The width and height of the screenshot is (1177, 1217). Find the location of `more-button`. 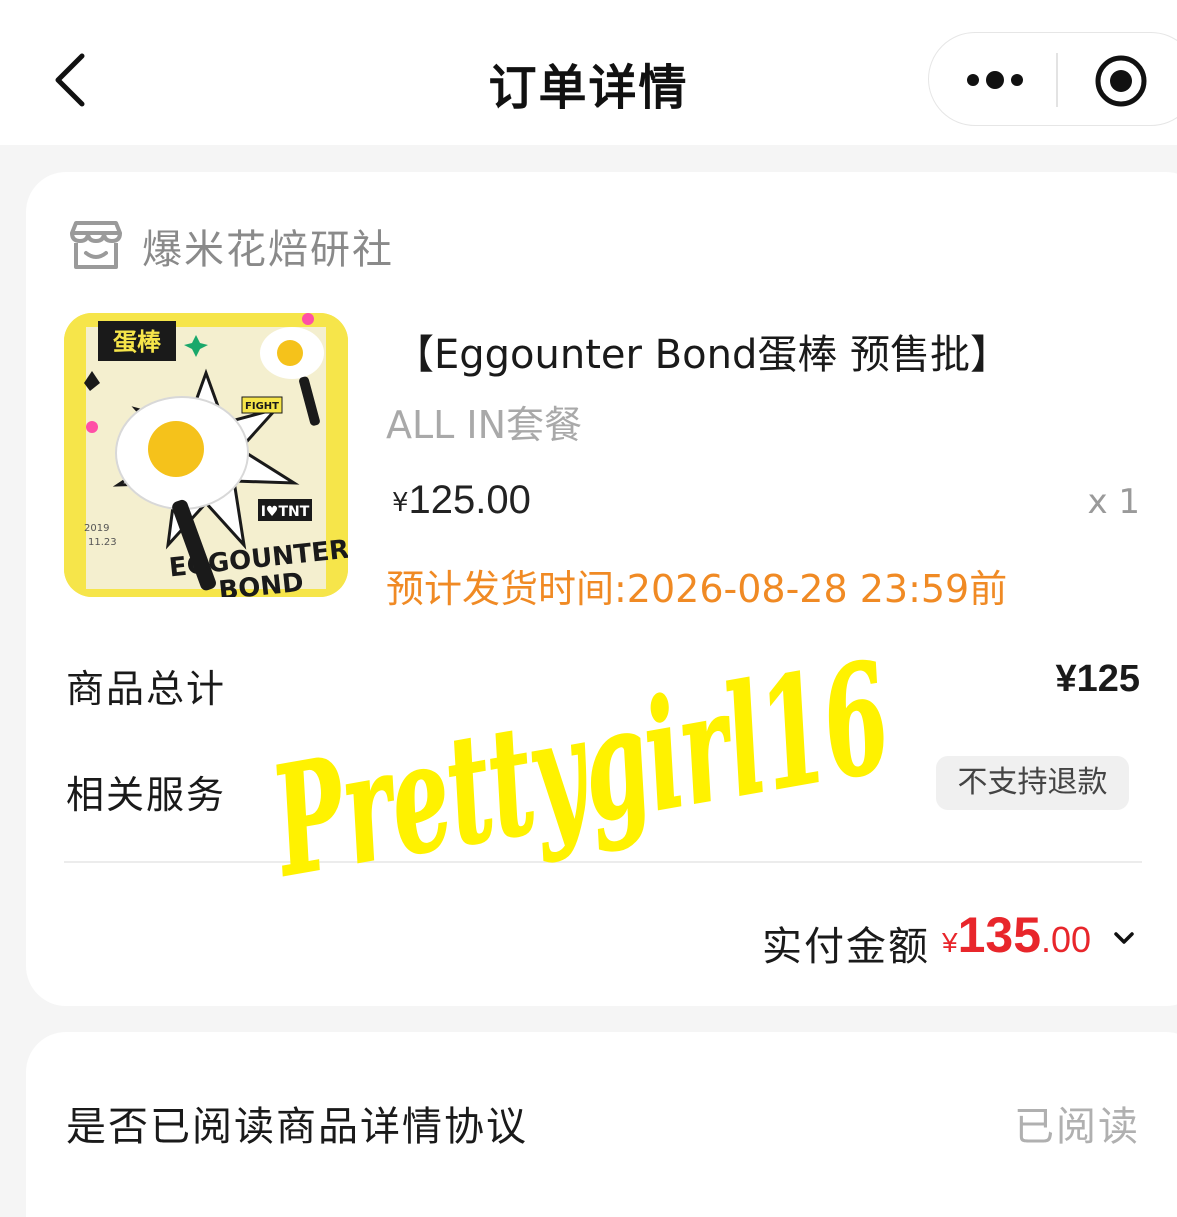

more-button is located at coordinates (995, 80).